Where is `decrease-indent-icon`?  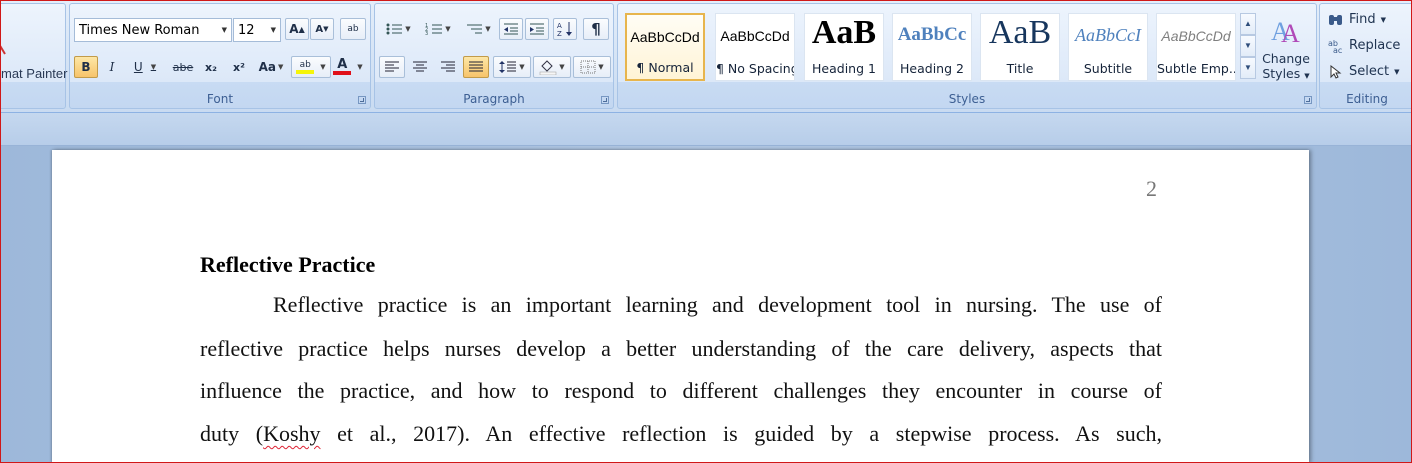
decrease-indent-icon is located at coordinates (511, 29).